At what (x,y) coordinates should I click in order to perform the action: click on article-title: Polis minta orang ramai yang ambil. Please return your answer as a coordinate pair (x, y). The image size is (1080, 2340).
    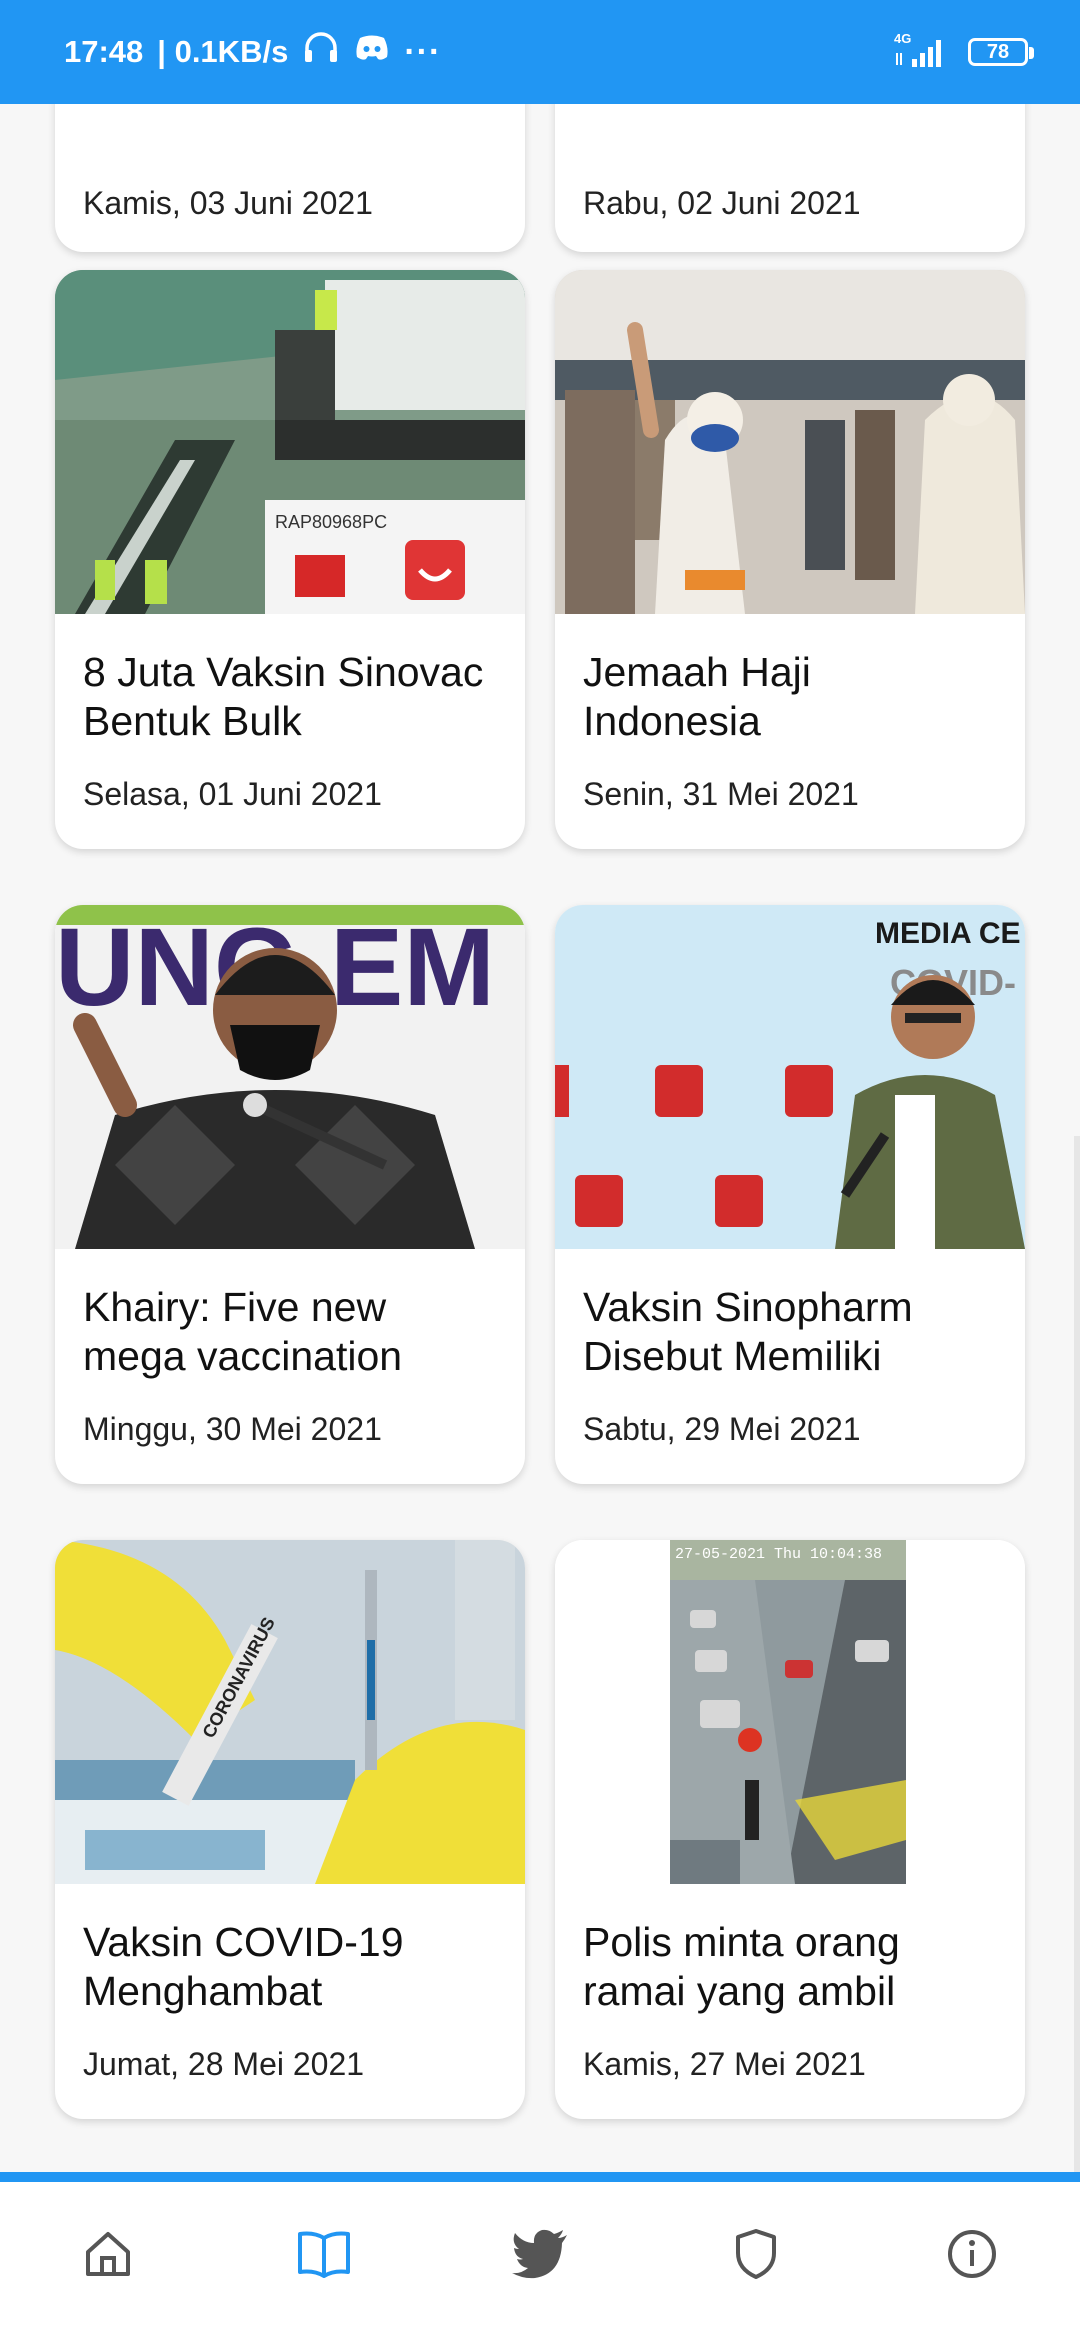
    Looking at the image, I should click on (741, 1966).